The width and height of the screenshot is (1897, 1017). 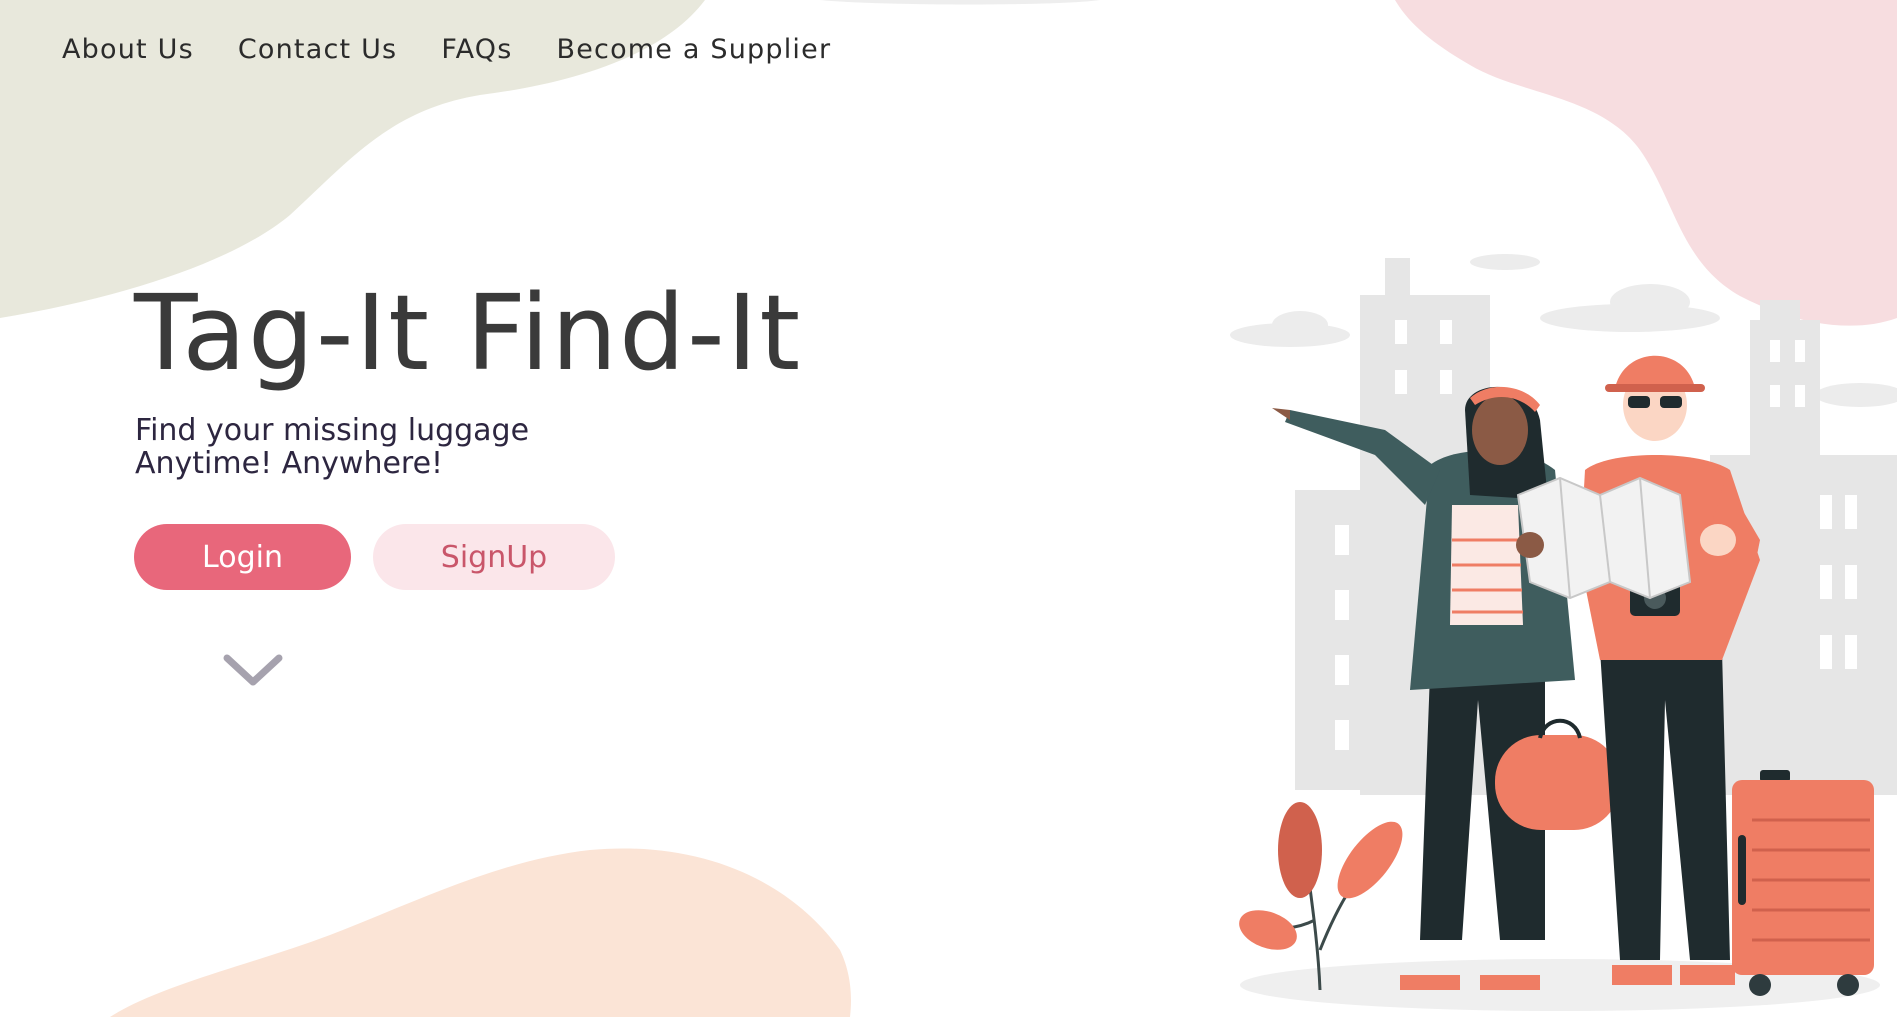 I want to click on chevron-down-icon, so click(x=253, y=670).